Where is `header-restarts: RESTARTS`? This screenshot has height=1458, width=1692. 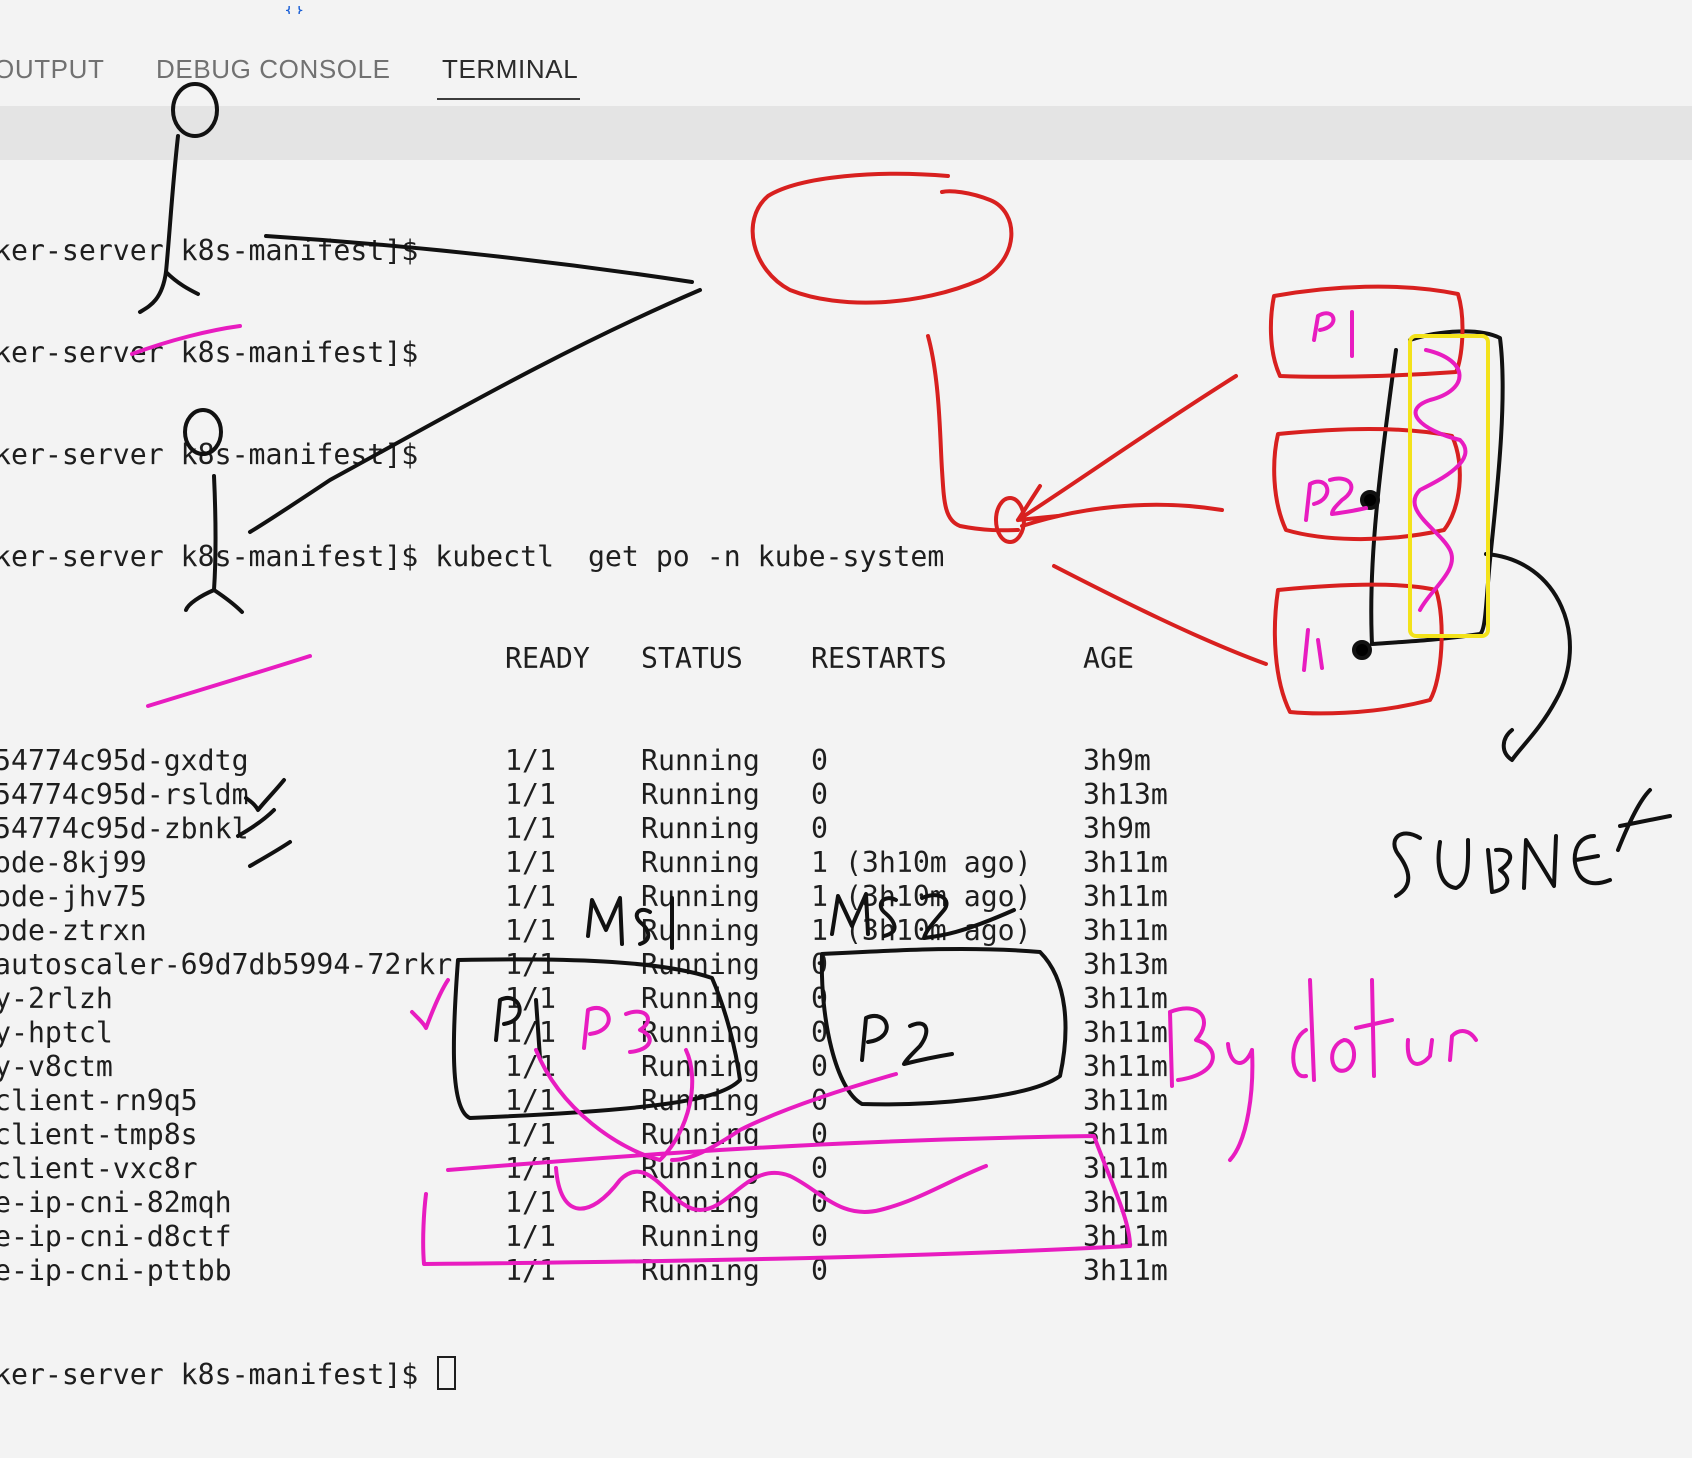
header-restarts: RESTARTS is located at coordinates (879, 658).